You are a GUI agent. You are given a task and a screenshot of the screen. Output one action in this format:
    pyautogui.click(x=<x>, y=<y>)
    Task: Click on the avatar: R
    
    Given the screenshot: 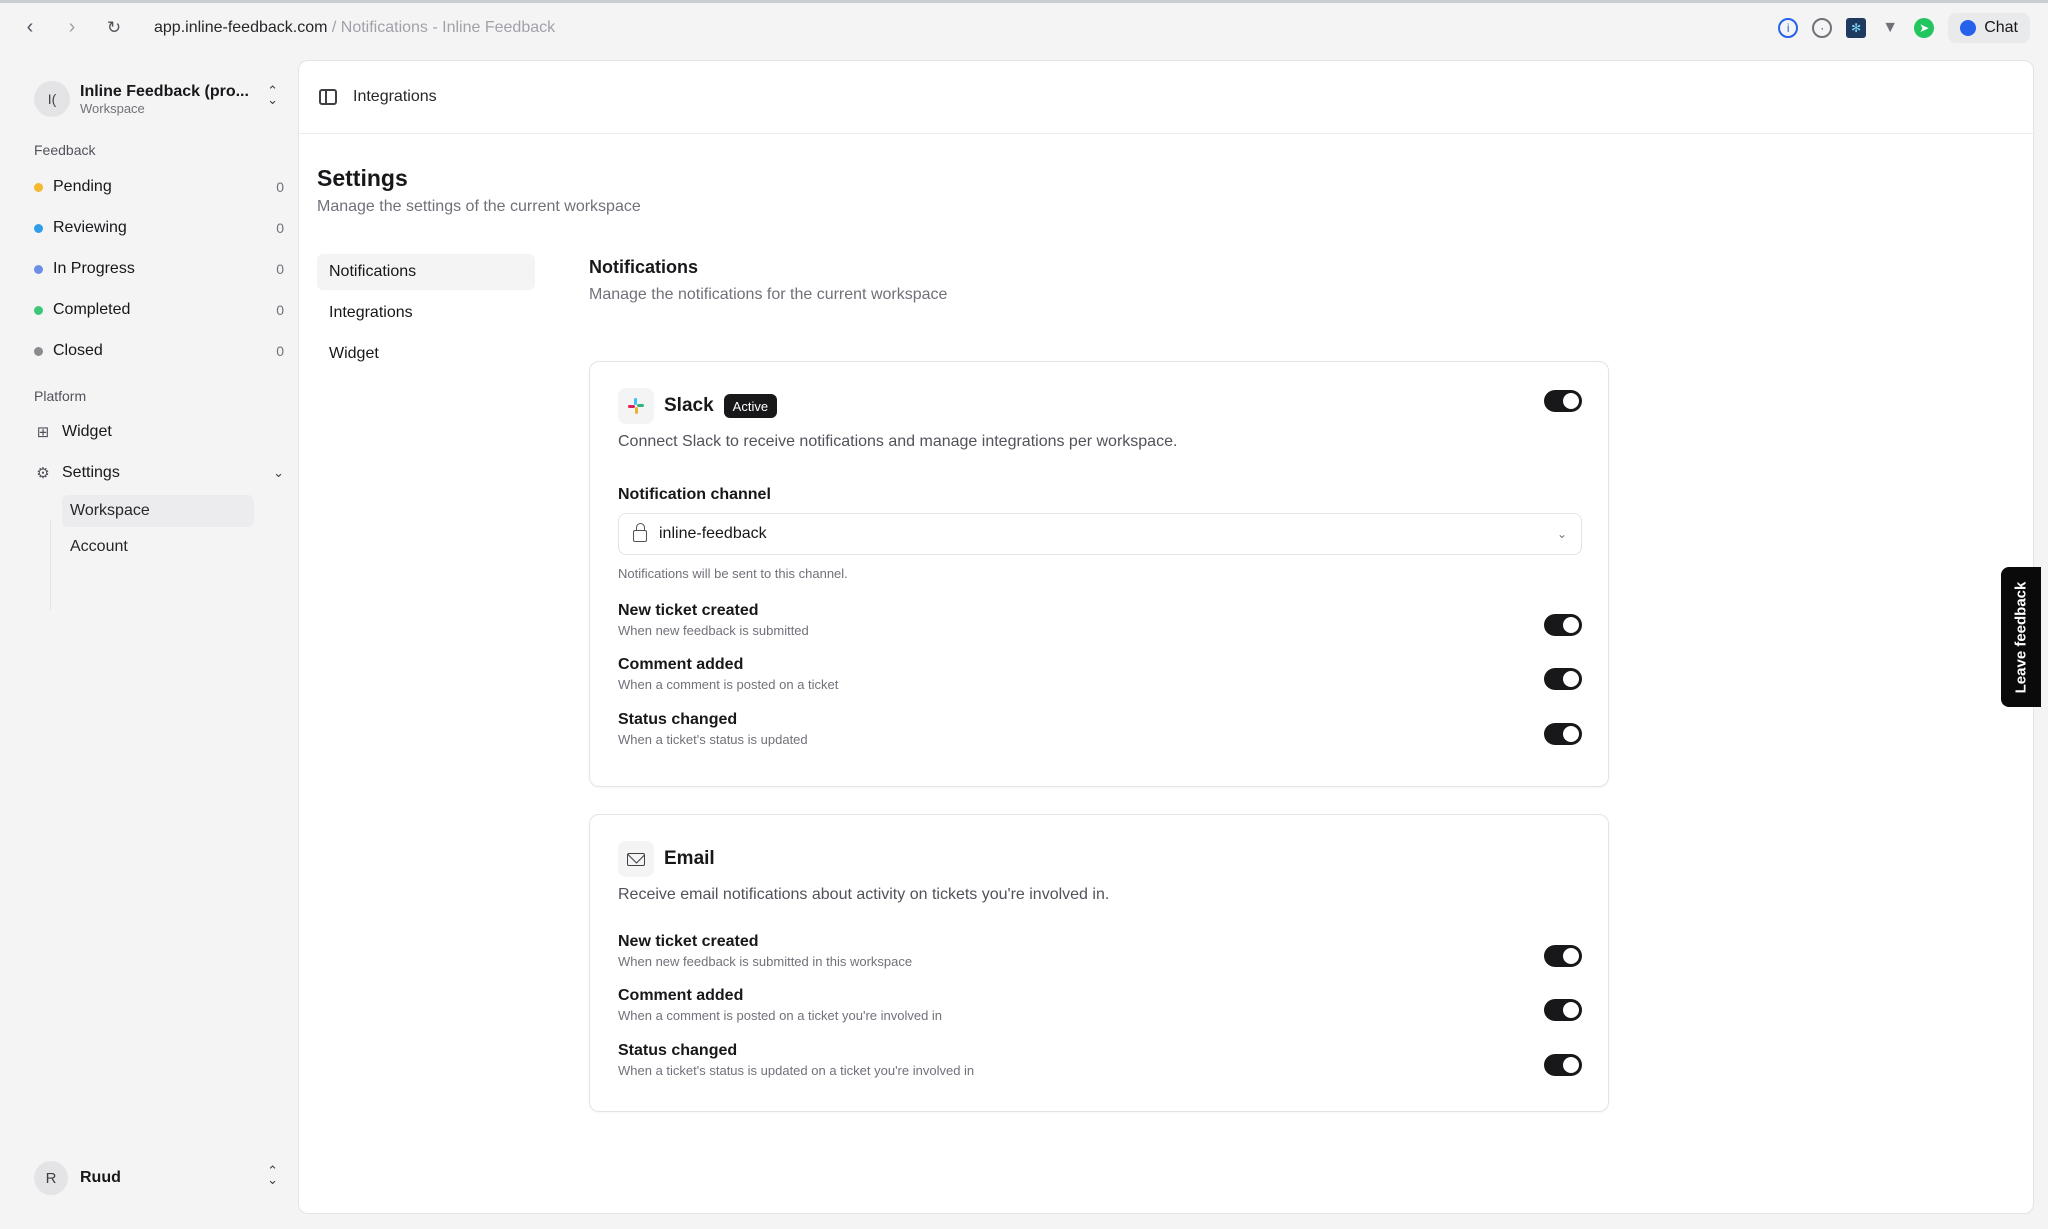 What is the action you would take?
    pyautogui.click(x=51, y=1178)
    